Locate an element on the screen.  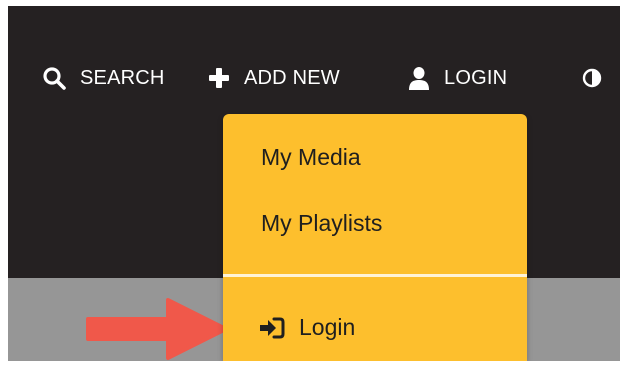
menu-item-my-media: My Media is located at coordinates (311, 157).